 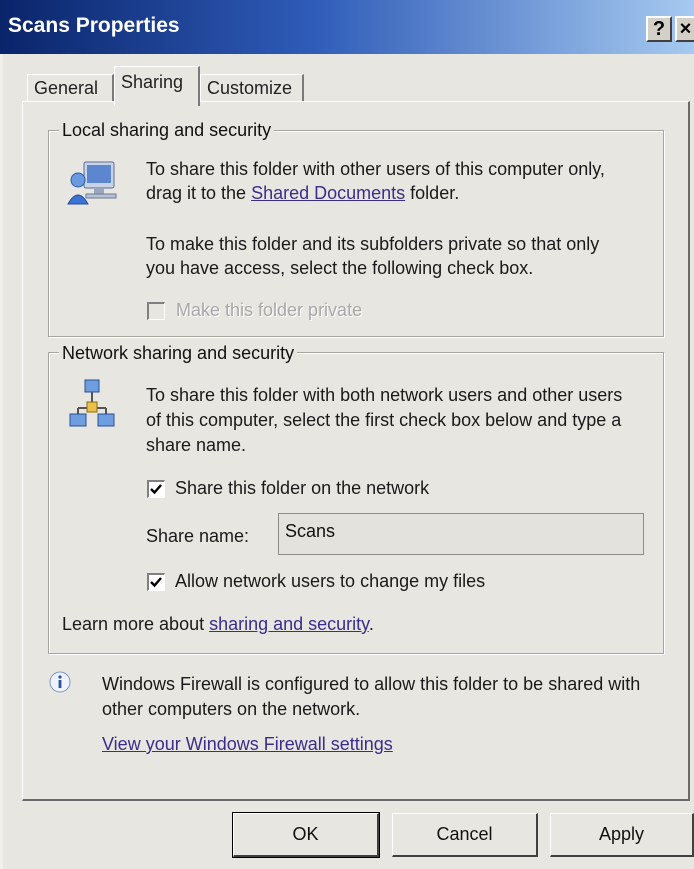 I want to click on window-border, so click(x=1, y=461).